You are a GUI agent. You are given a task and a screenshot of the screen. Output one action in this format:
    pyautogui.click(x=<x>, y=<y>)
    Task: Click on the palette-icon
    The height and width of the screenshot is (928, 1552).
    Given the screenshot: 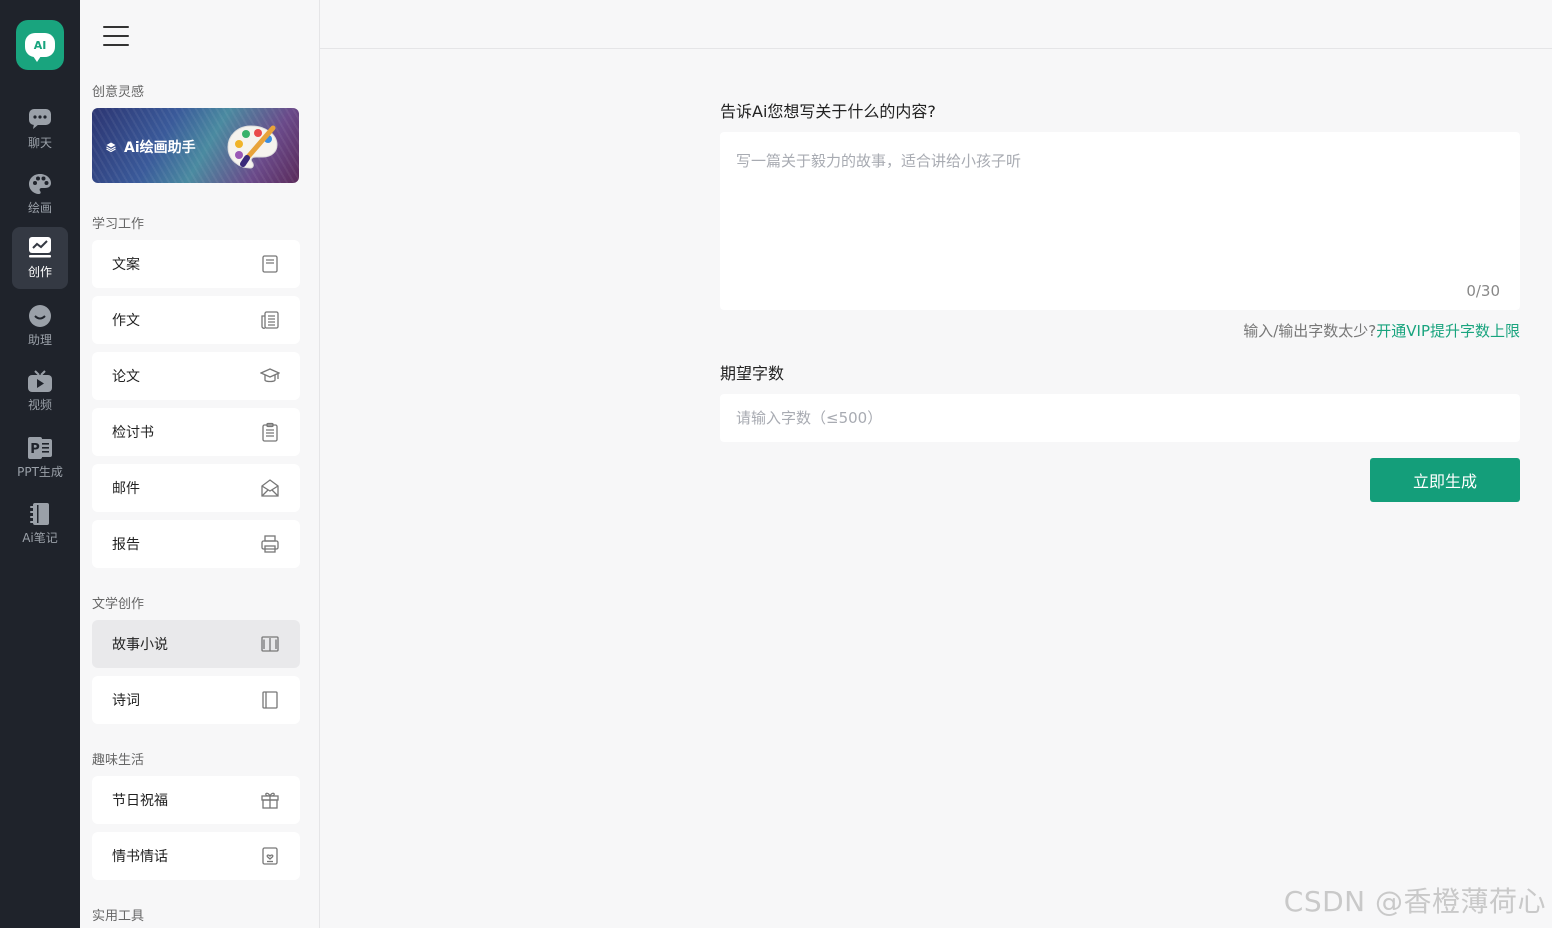 What is the action you would take?
    pyautogui.click(x=40, y=184)
    